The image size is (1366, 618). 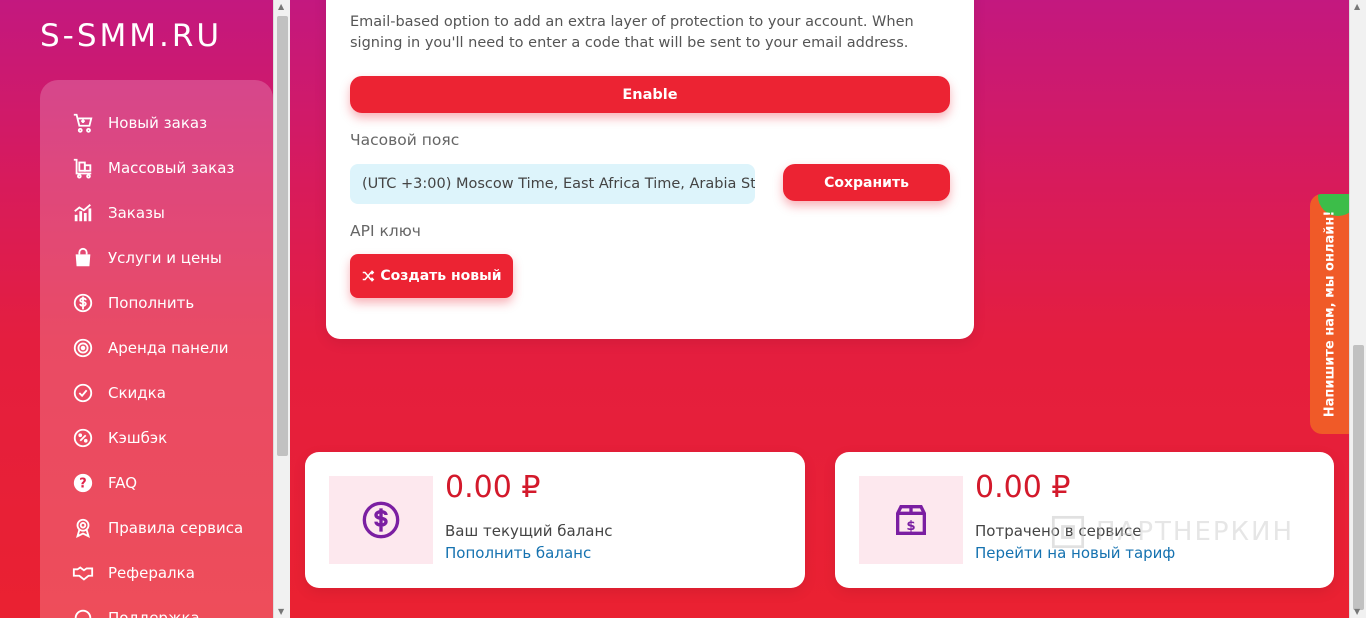 I want to click on watermark: ПАРТНЕРКИН, so click(x=1170, y=532).